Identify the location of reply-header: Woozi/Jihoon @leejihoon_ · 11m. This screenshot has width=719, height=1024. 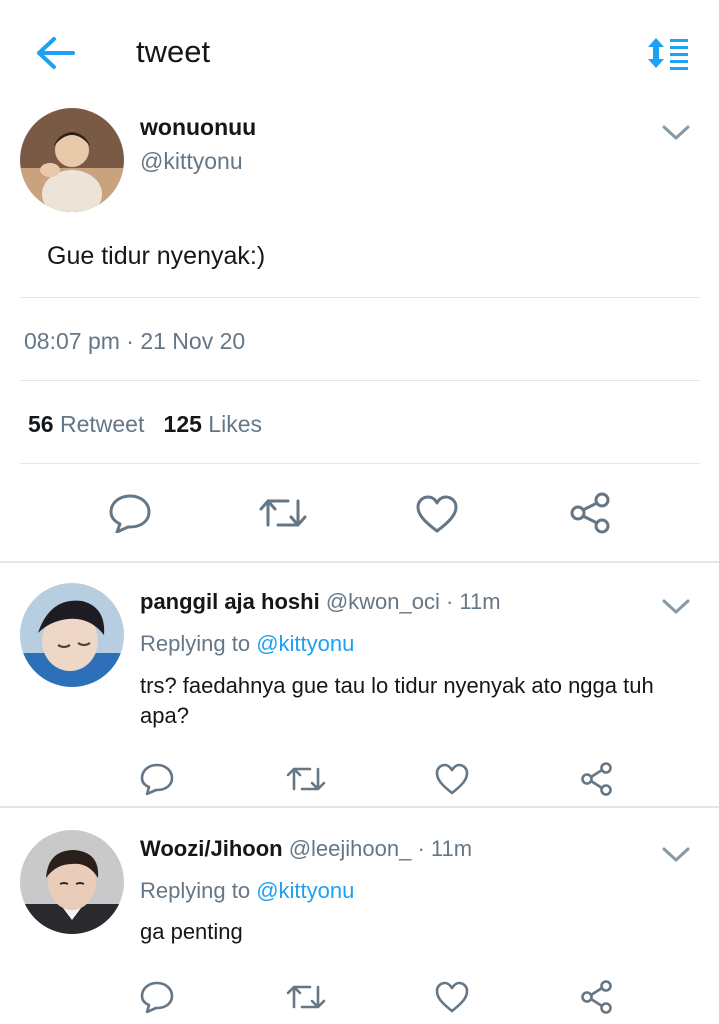
(306, 849).